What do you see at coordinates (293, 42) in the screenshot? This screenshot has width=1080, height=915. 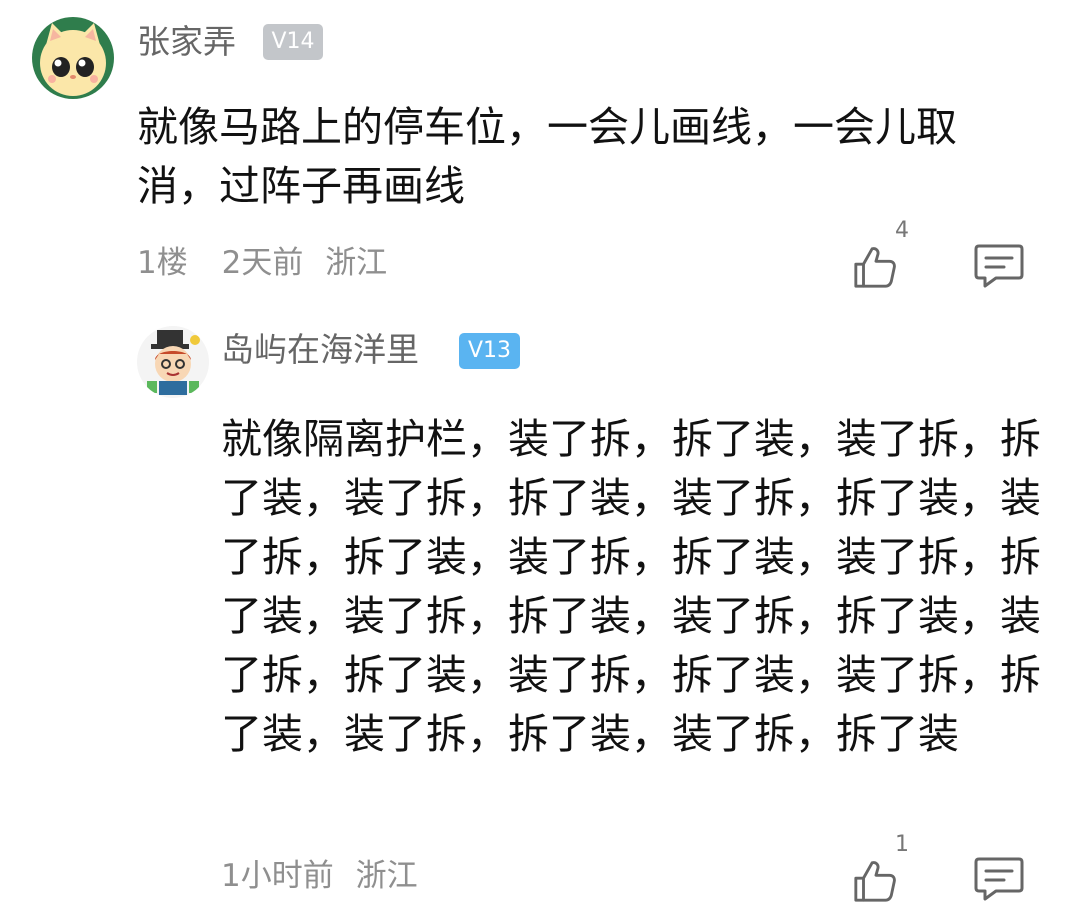 I see `level-badge: V14` at bounding box center [293, 42].